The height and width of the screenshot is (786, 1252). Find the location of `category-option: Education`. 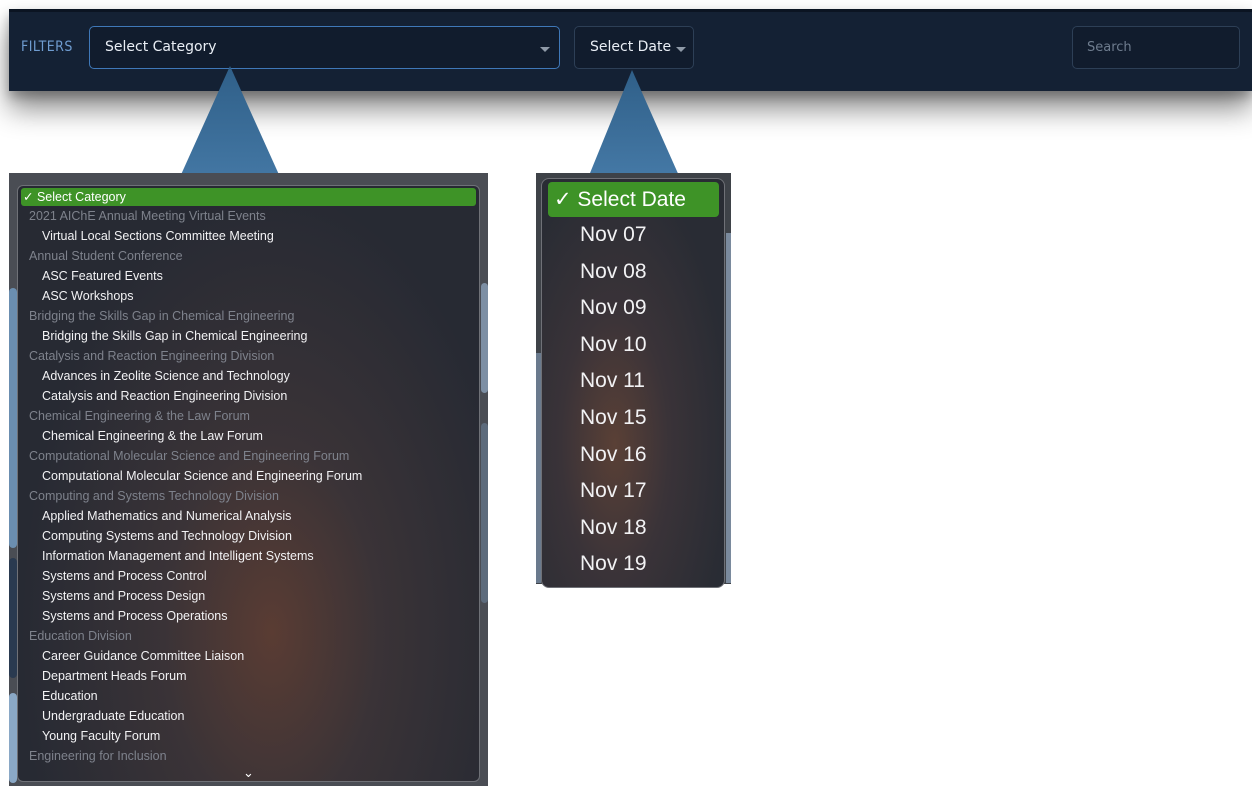

category-option: Education is located at coordinates (248, 696).